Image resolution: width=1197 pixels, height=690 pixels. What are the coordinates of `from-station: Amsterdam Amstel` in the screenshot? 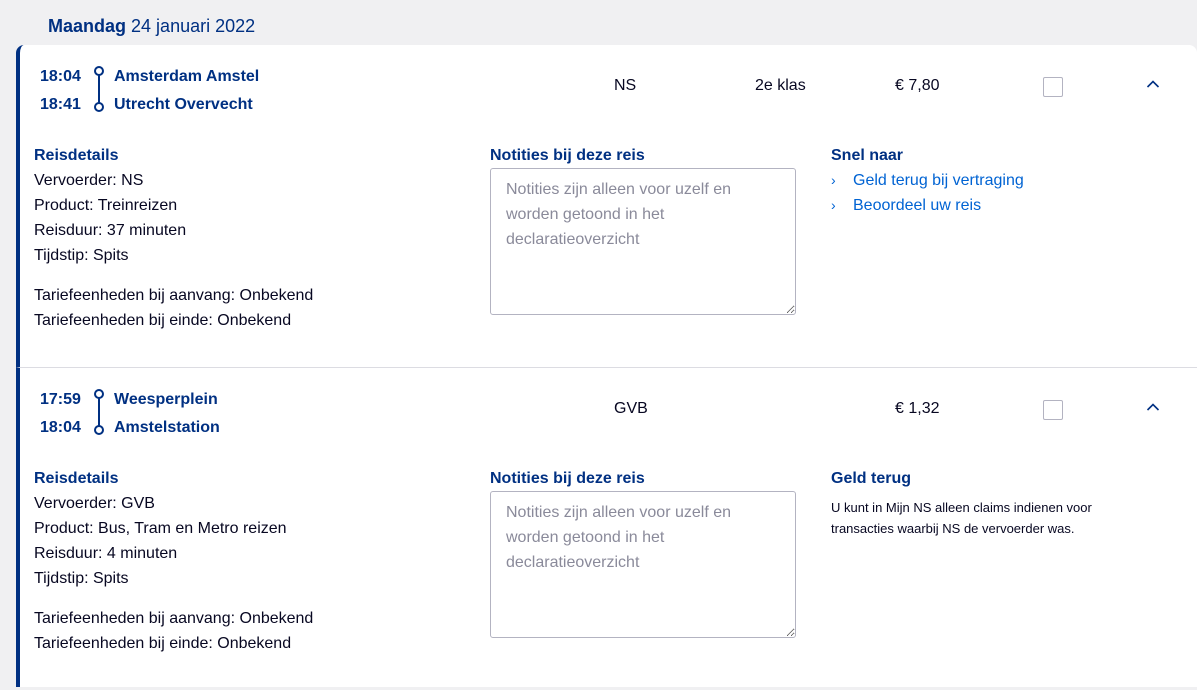 It's located at (187, 76).